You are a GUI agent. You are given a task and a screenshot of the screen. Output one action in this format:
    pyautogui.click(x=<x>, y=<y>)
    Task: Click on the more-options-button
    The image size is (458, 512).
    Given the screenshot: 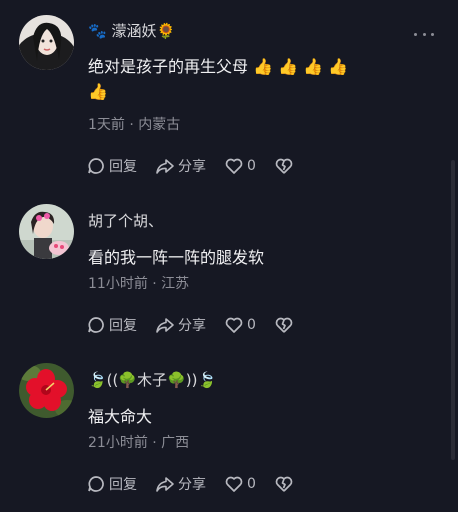 What is the action you would take?
    pyautogui.click(x=424, y=34)
    